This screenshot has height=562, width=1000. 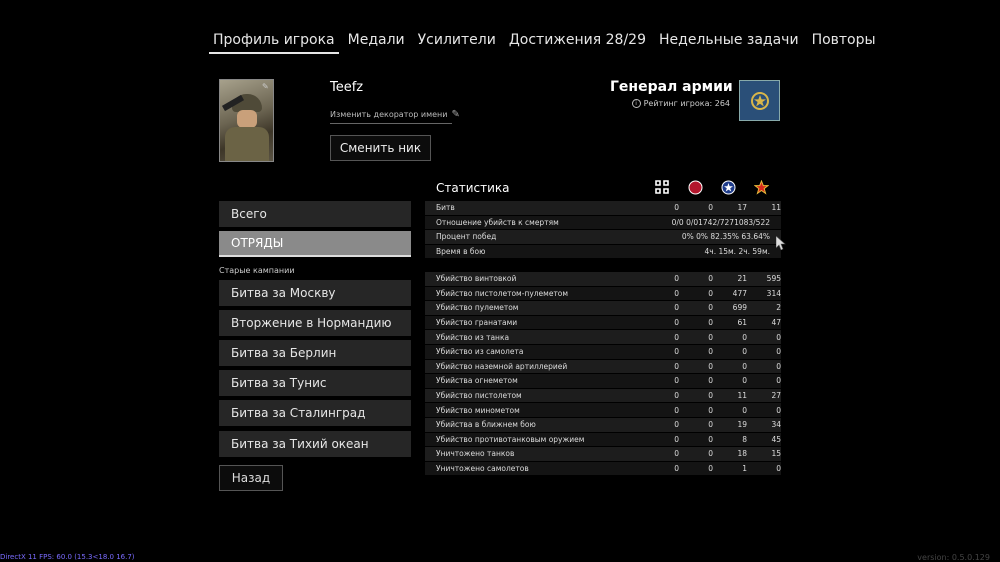 I want to click on stat-label: Время в бою, so click(x=461, y=252).